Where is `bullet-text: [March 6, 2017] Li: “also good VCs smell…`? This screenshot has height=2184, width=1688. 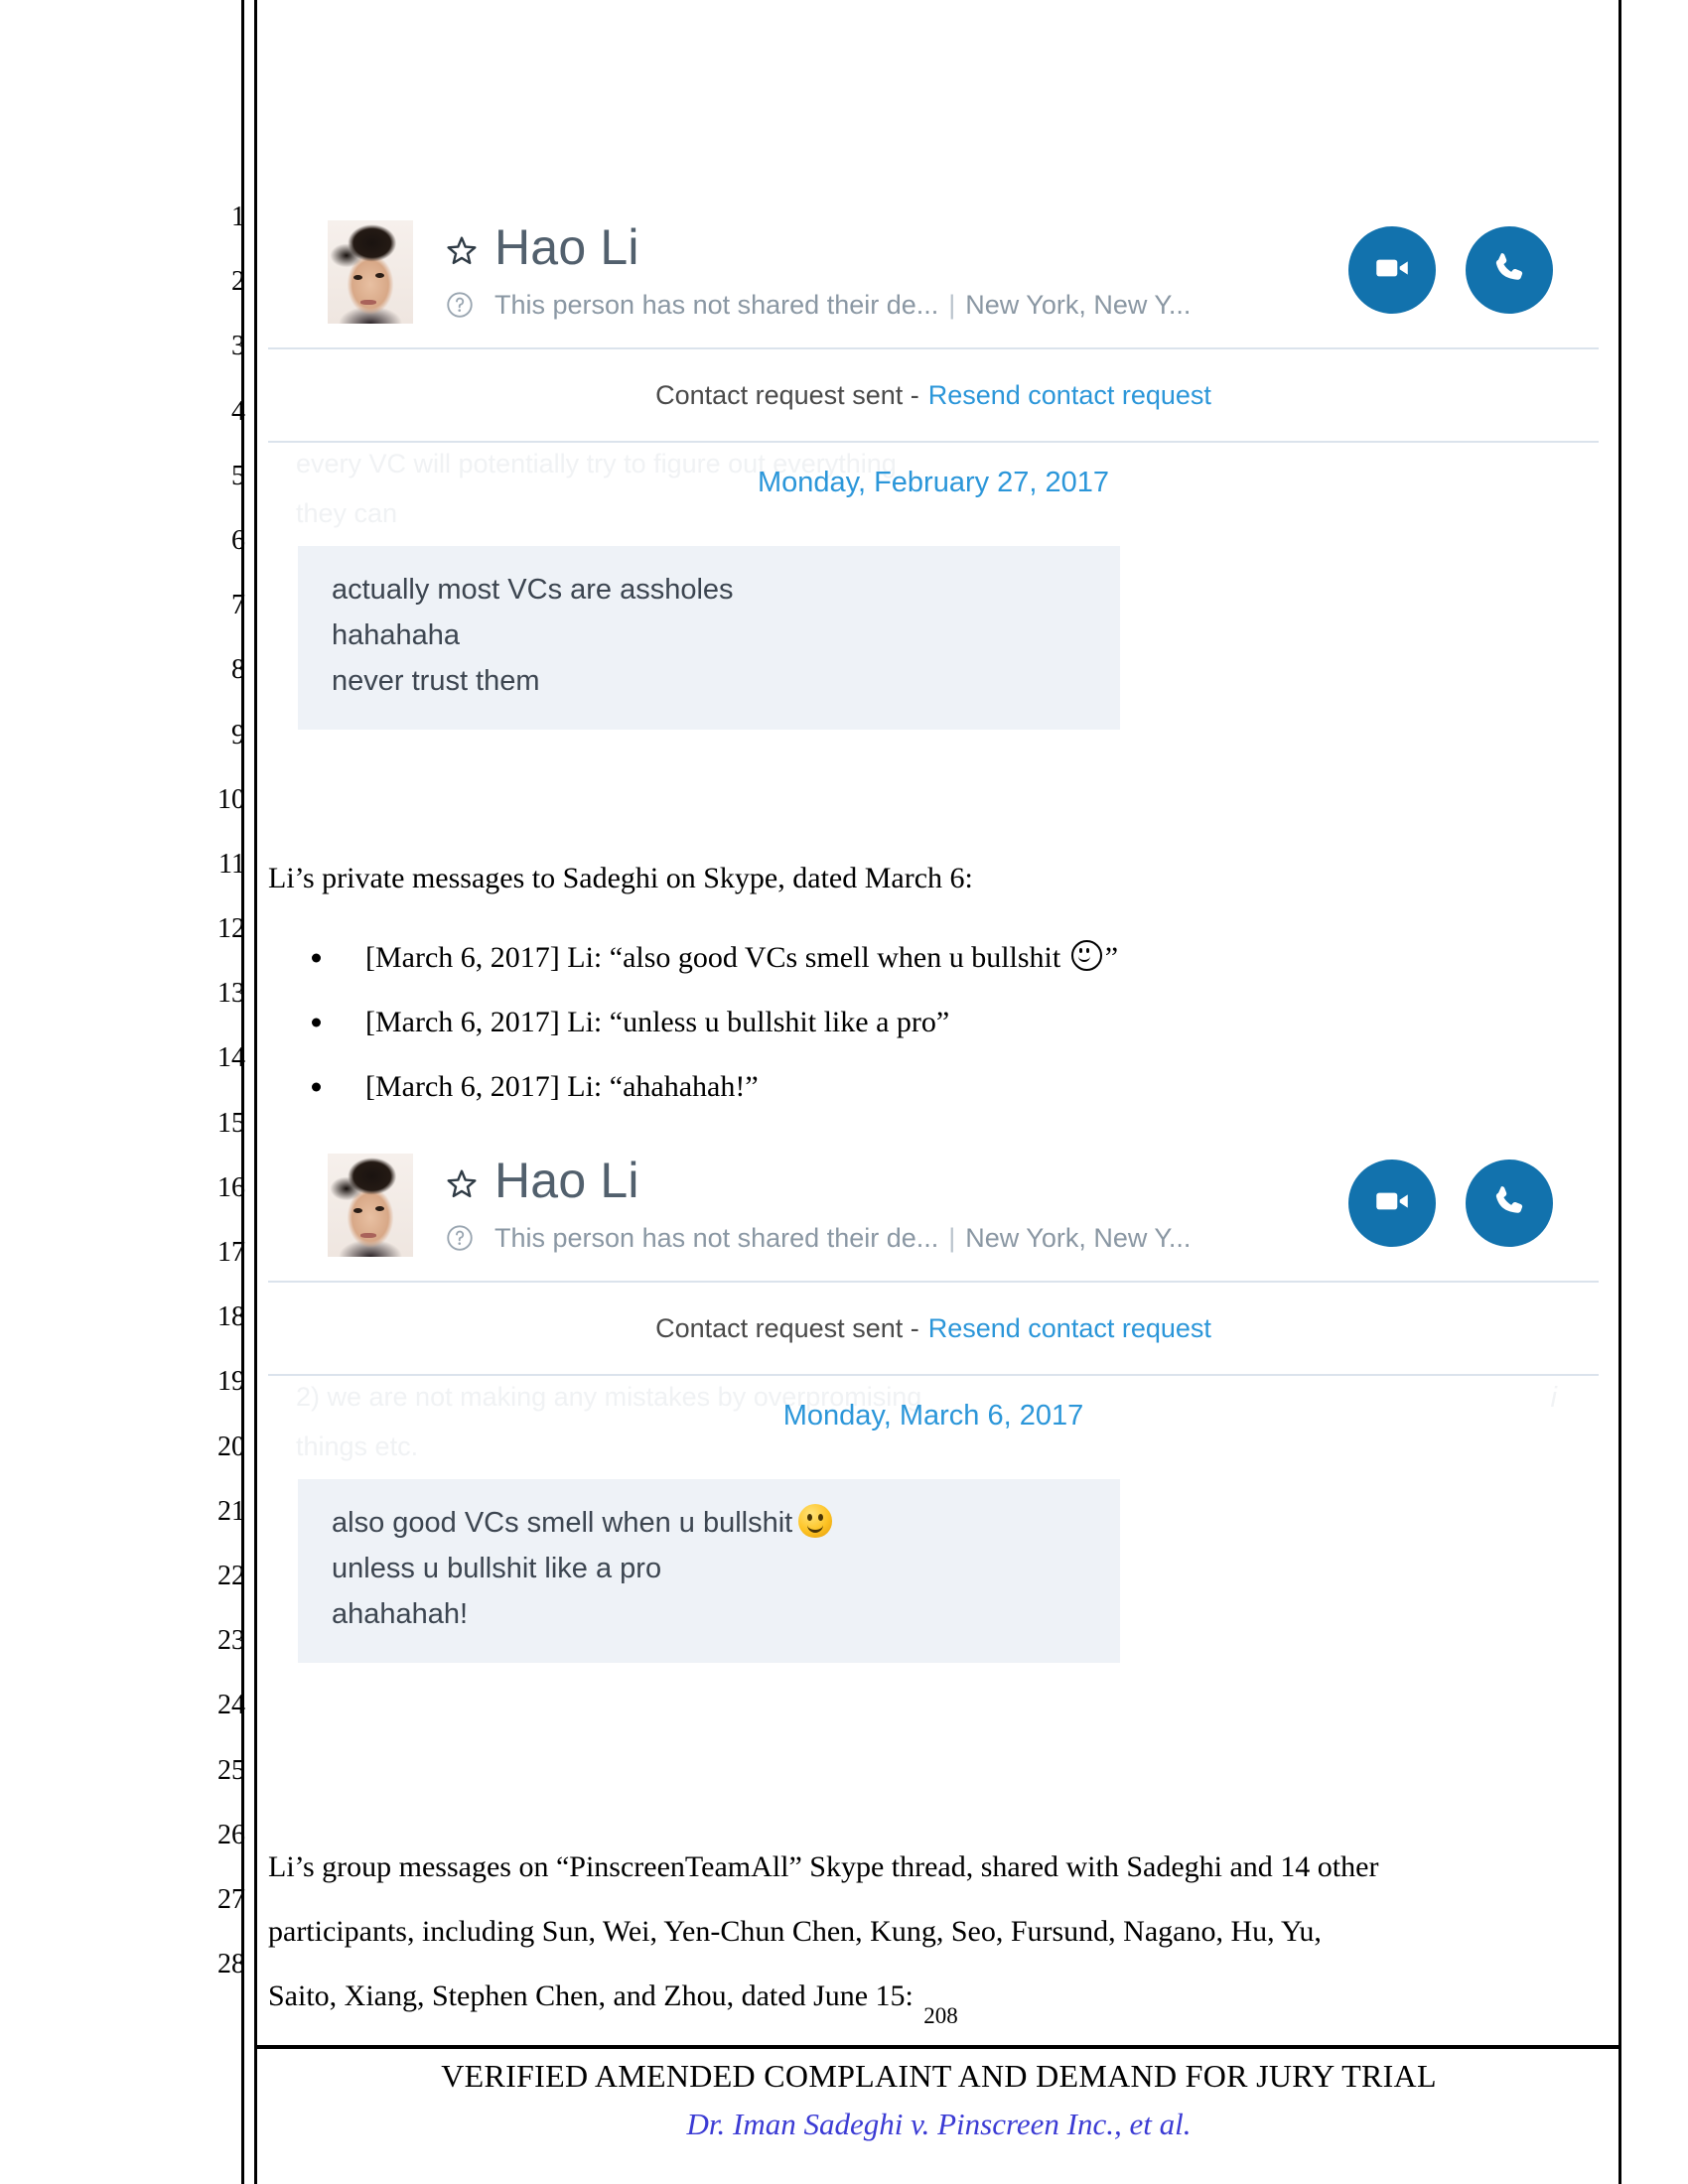
bullet-text: [March 6, 2017] Li: “also good VCs smell… is located at coordinates (716, 957).